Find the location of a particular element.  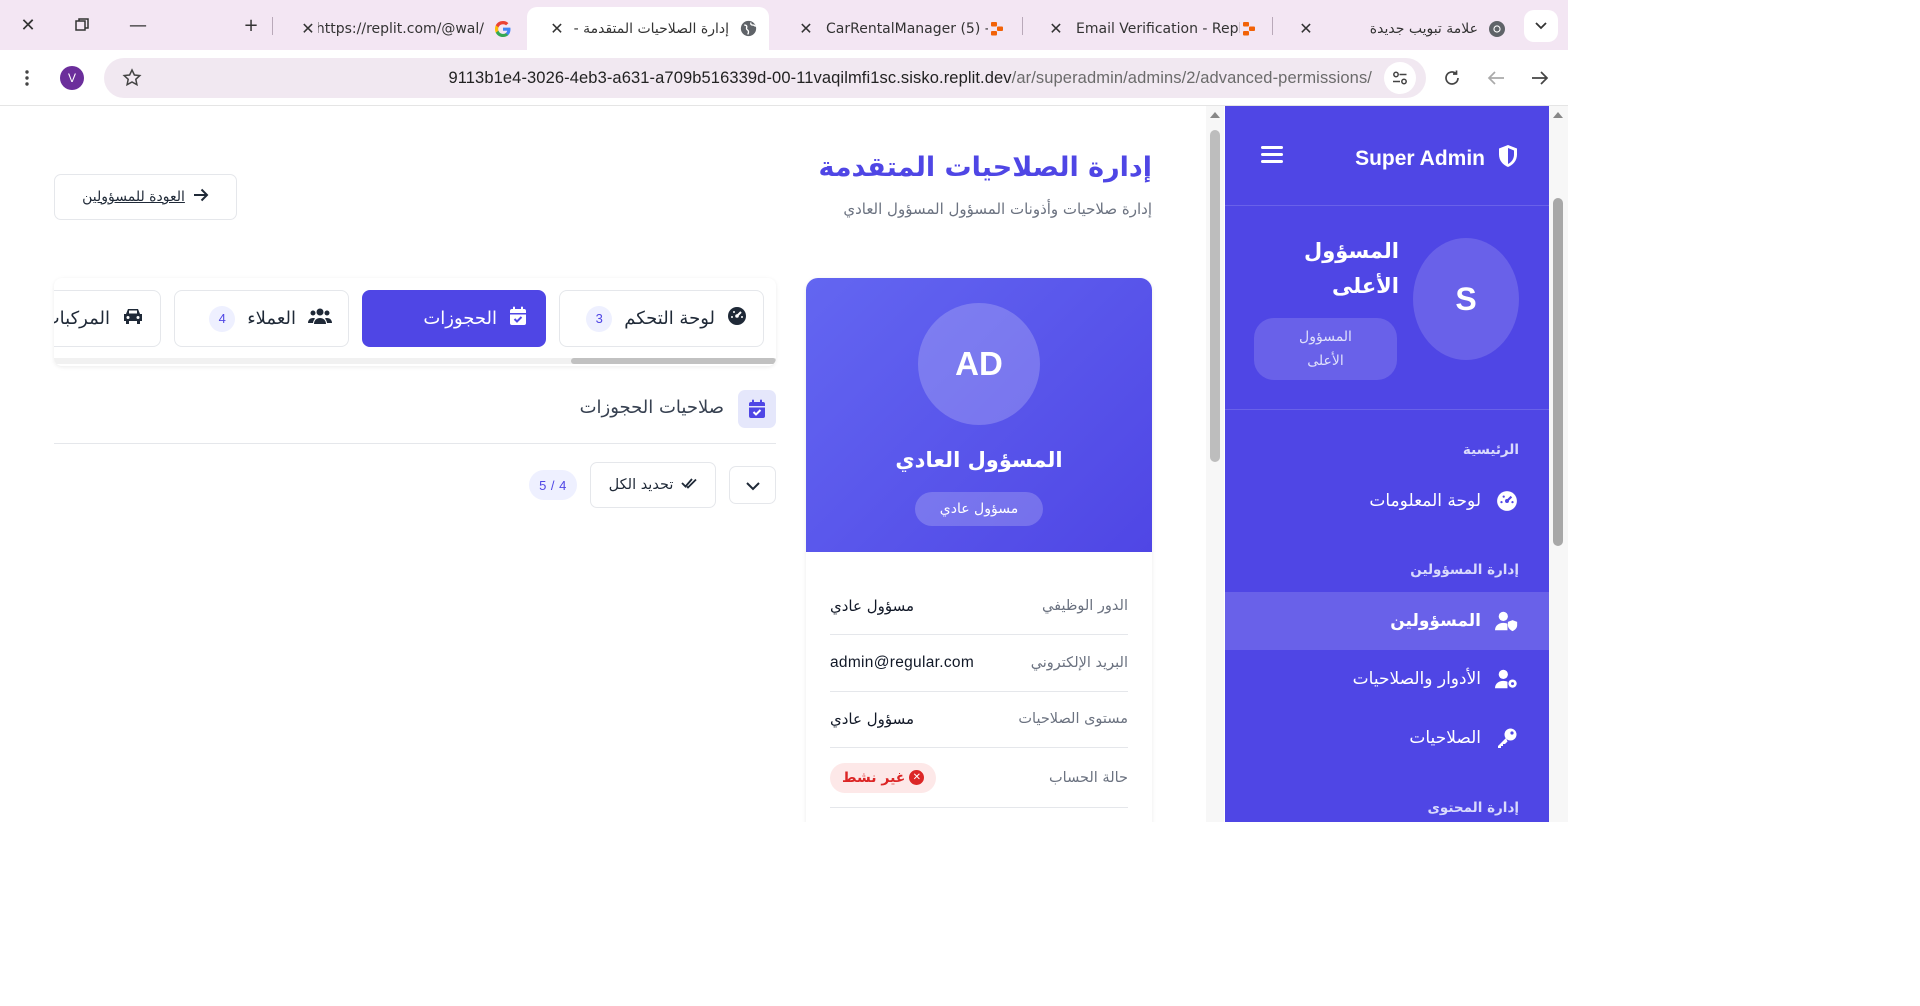

brand-label: Super Admin is located at coordinates (1420, 158).